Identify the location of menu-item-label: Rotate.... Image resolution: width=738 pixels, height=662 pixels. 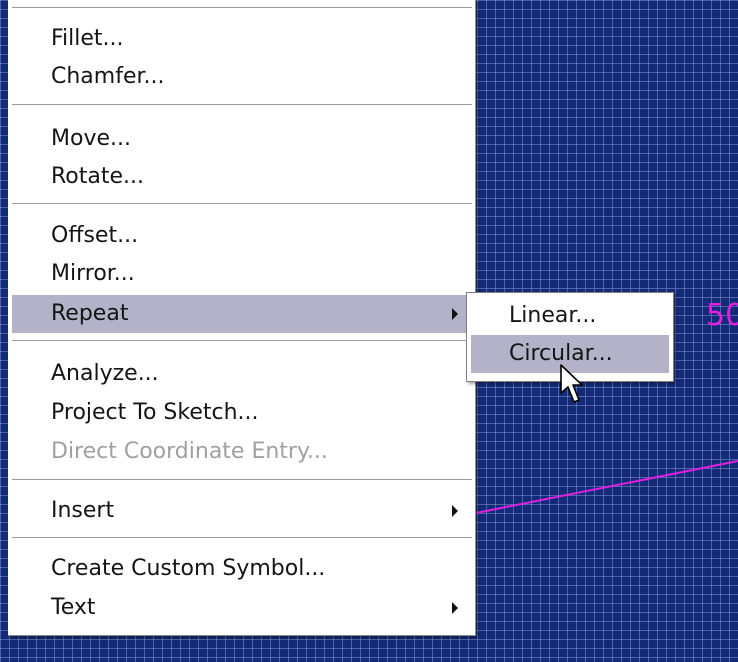
(98, 176).